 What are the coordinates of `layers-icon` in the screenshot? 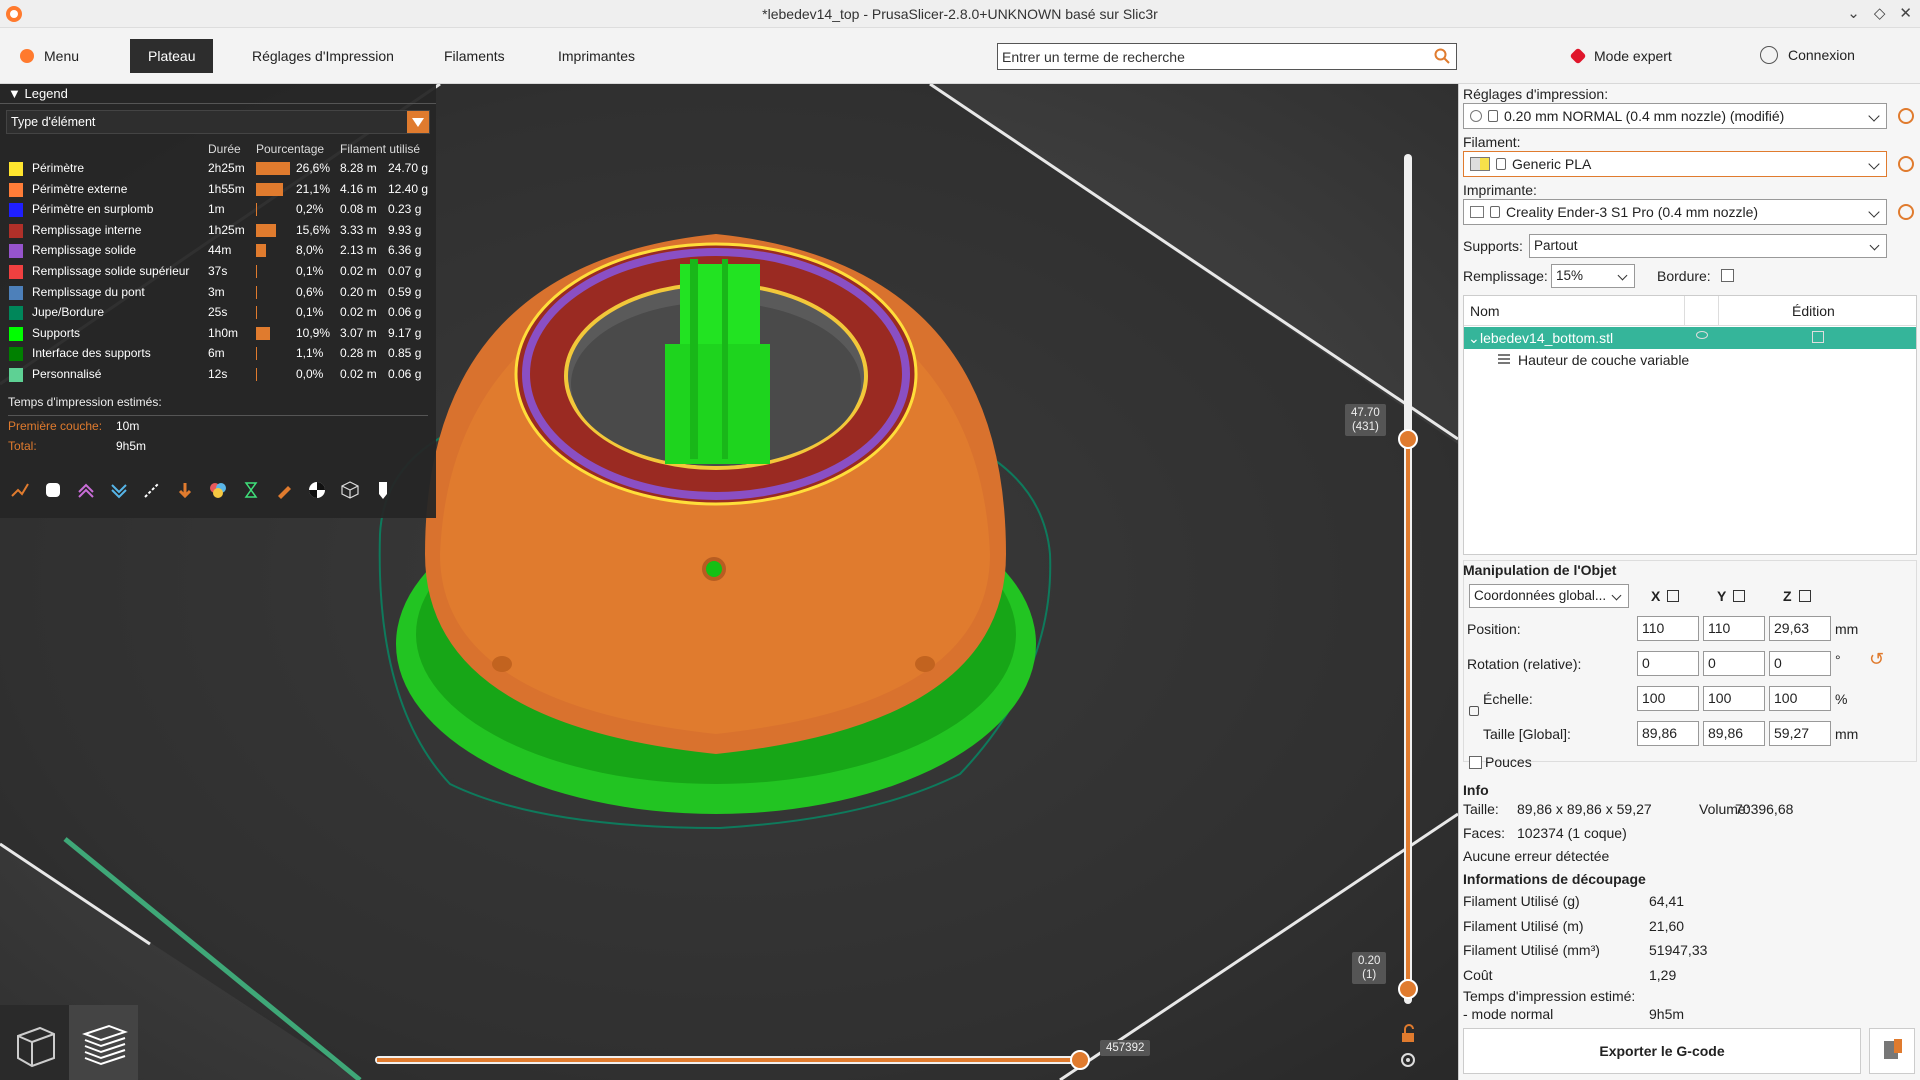 It's located at (104, 1044).